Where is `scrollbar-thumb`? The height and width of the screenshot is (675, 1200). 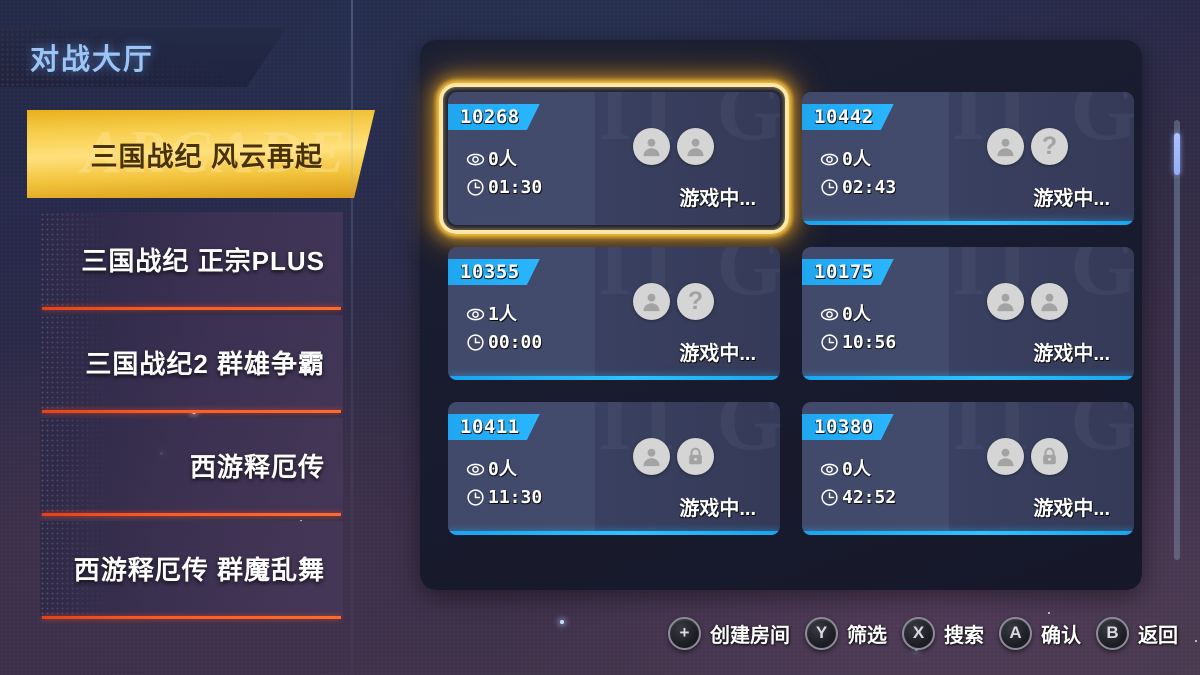 scrollbar-thumb is located at coordinates (1177, 154).